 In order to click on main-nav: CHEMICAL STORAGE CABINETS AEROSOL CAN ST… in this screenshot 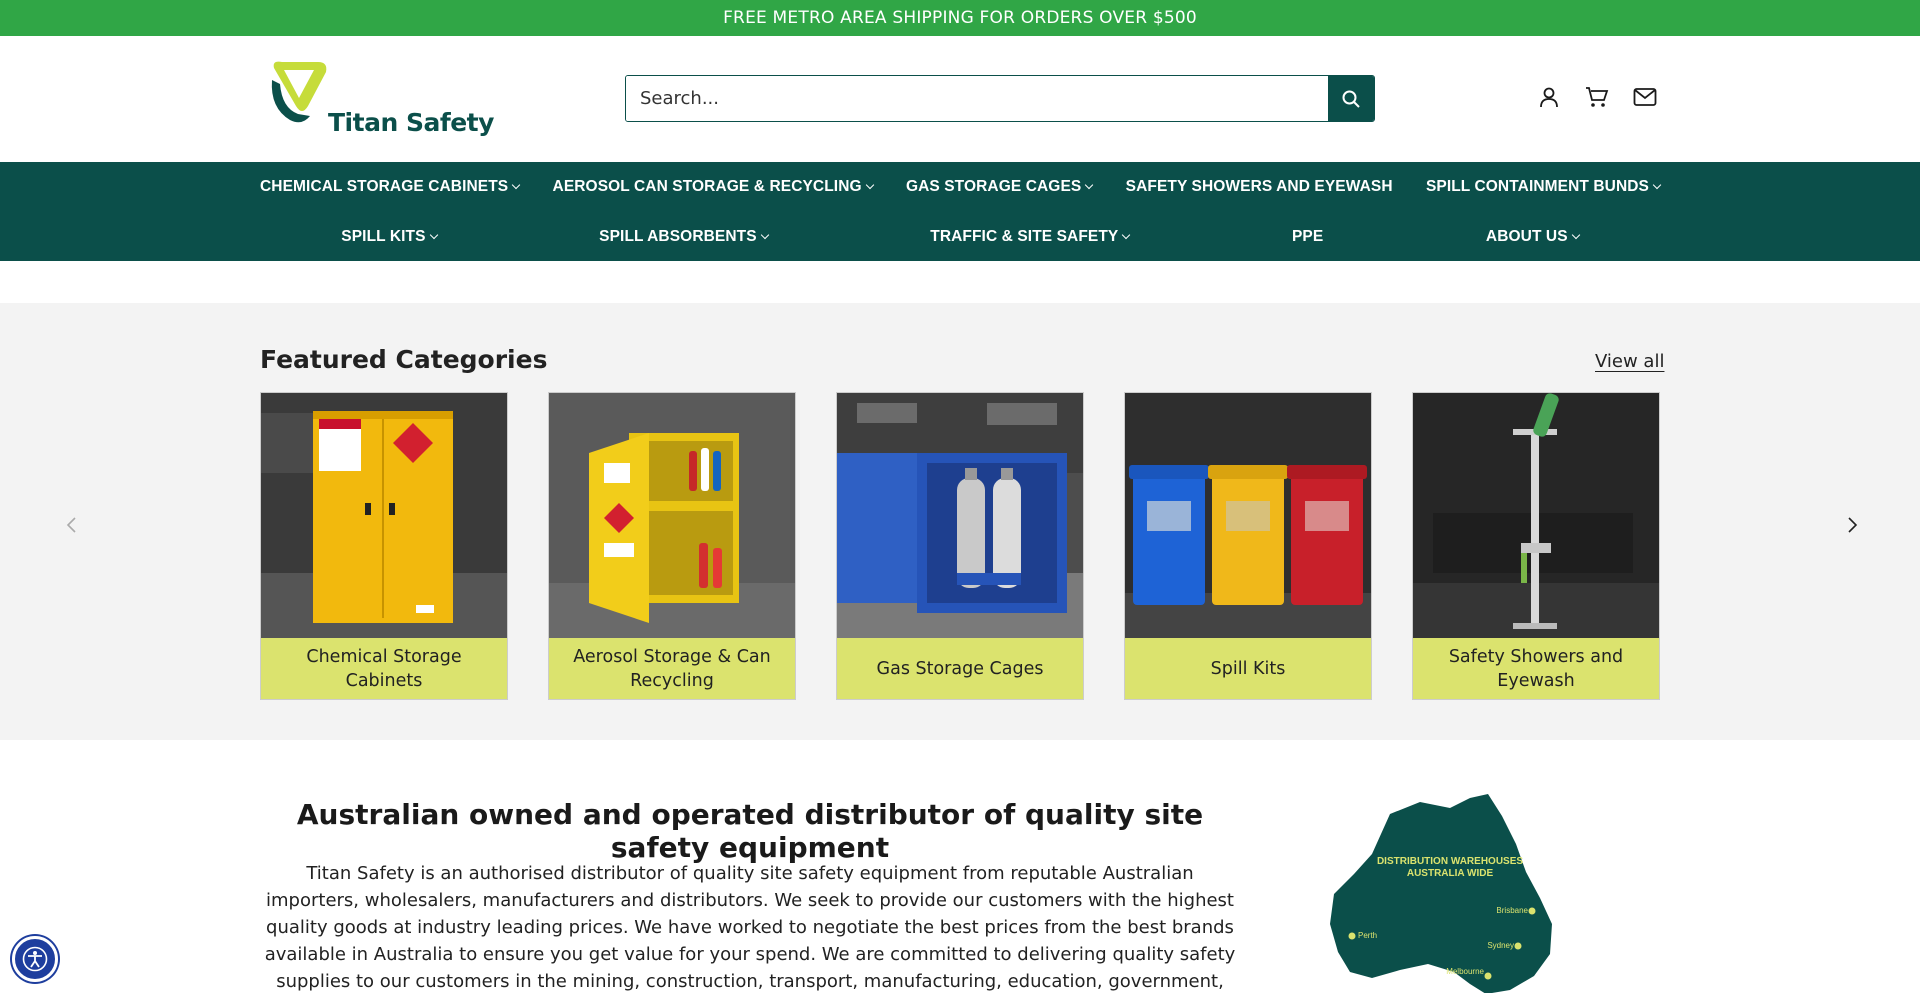, I will do `click(960, 211)`.